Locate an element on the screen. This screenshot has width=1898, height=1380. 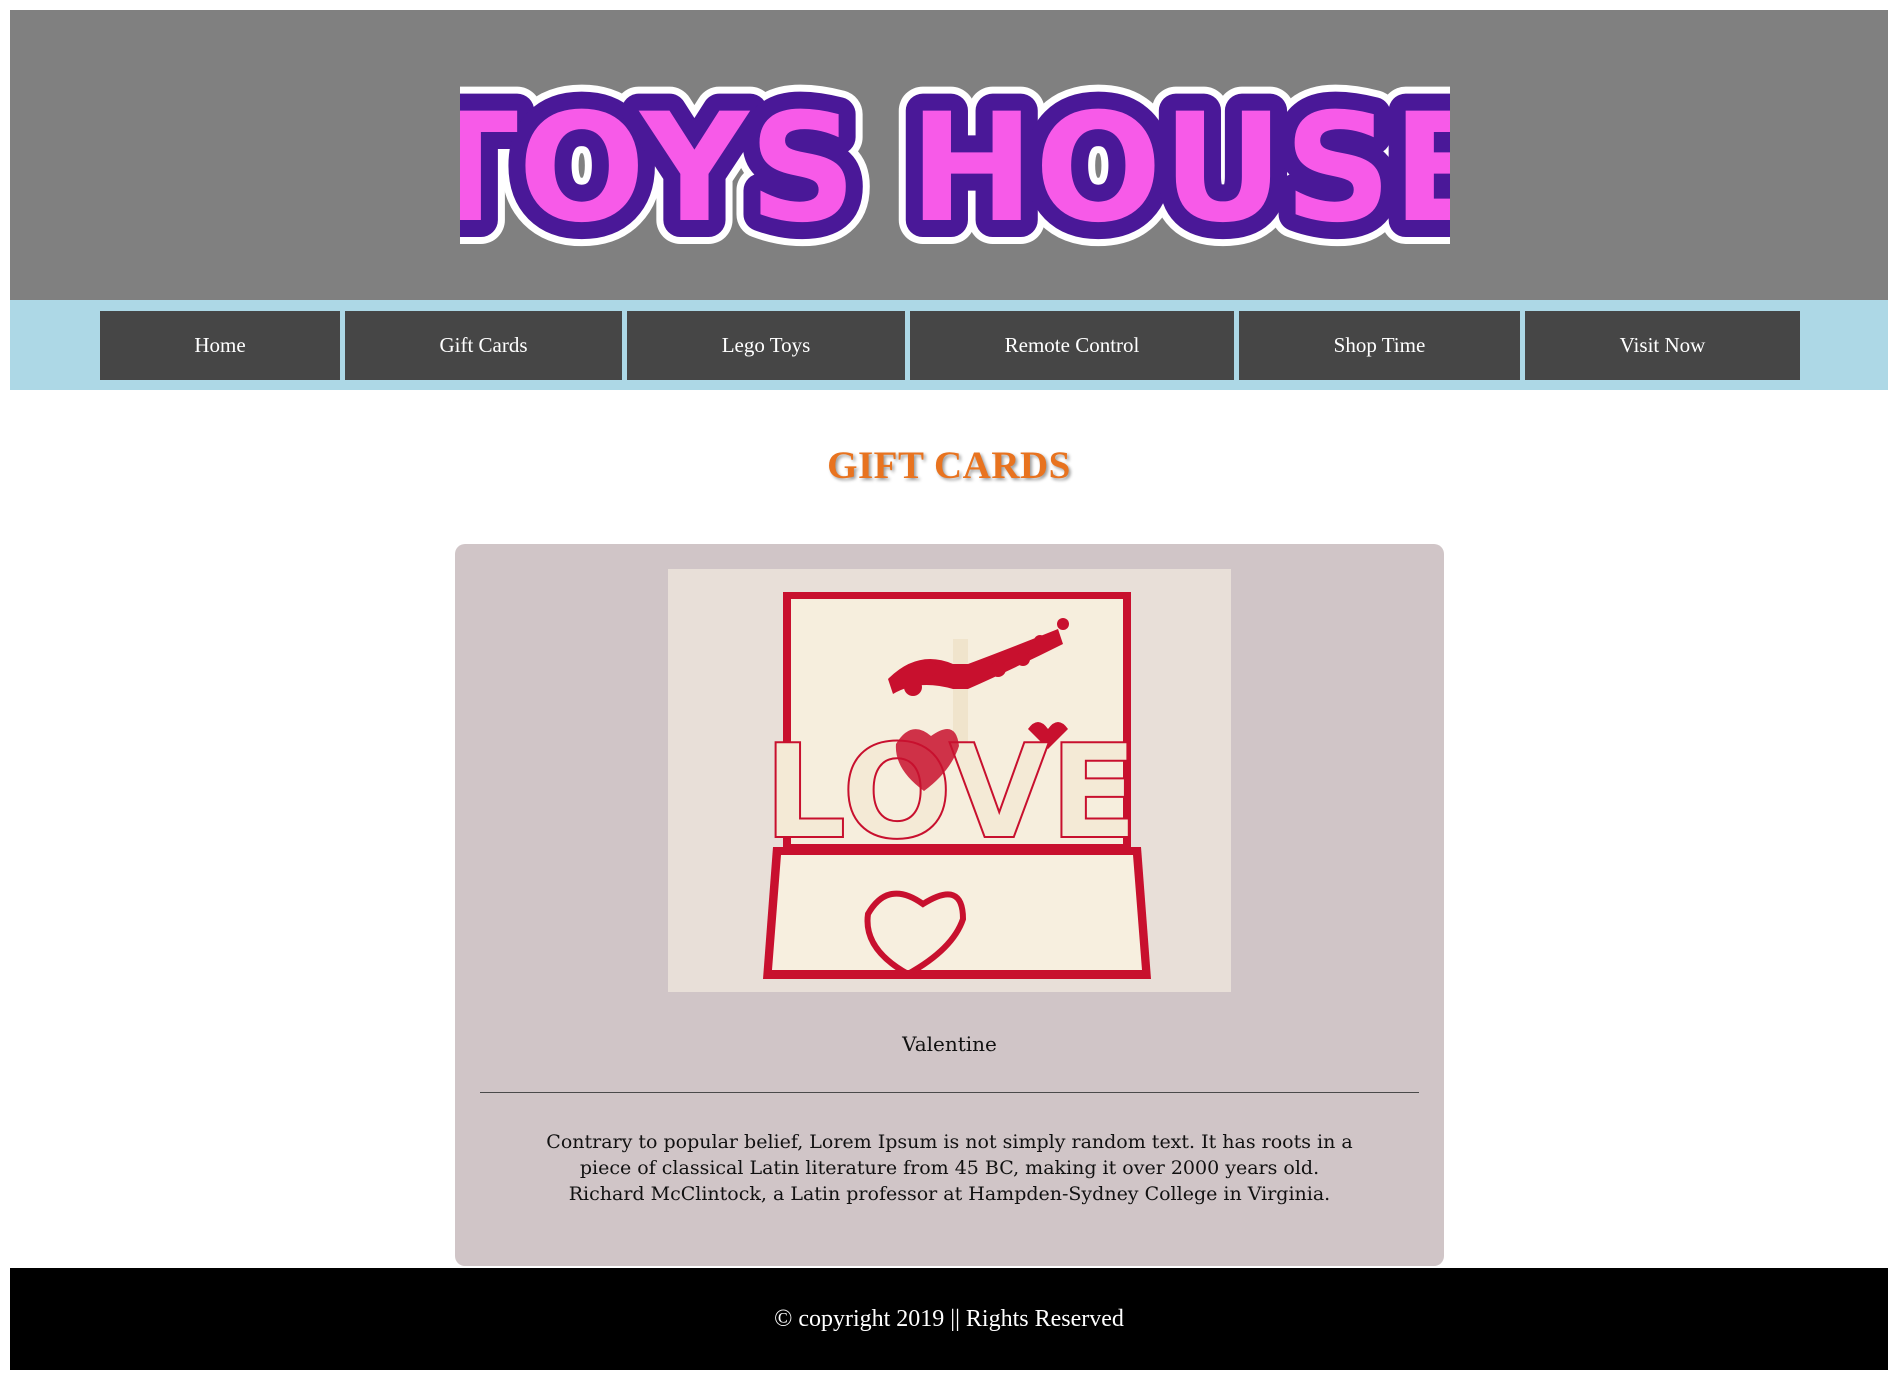
valentine-card-image: LOVE is located at coordinates (949, 780).